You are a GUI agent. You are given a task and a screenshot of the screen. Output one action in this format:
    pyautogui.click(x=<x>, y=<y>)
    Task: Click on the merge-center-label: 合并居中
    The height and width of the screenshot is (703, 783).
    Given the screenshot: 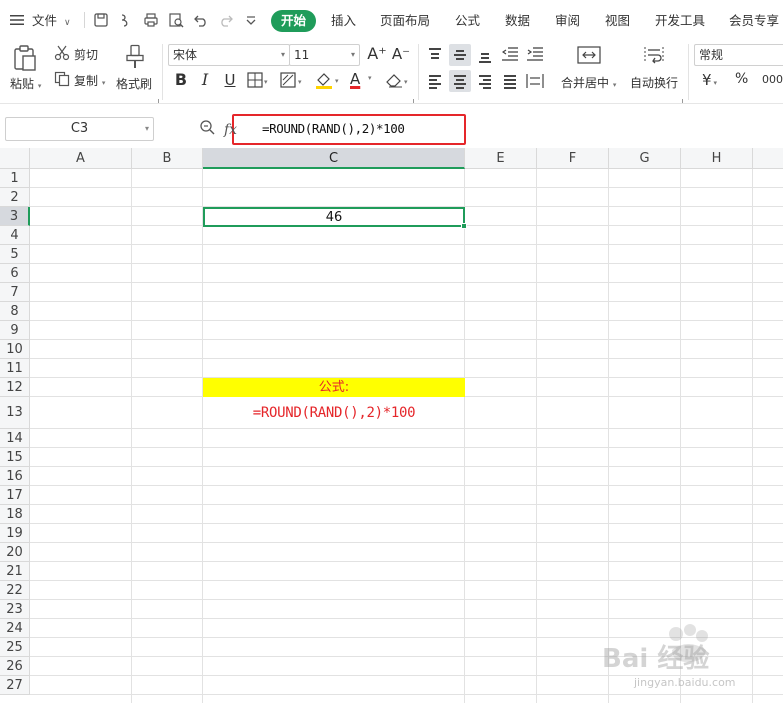 What is the action you would take?
    pyautogui.click(x=585, y=83)
    